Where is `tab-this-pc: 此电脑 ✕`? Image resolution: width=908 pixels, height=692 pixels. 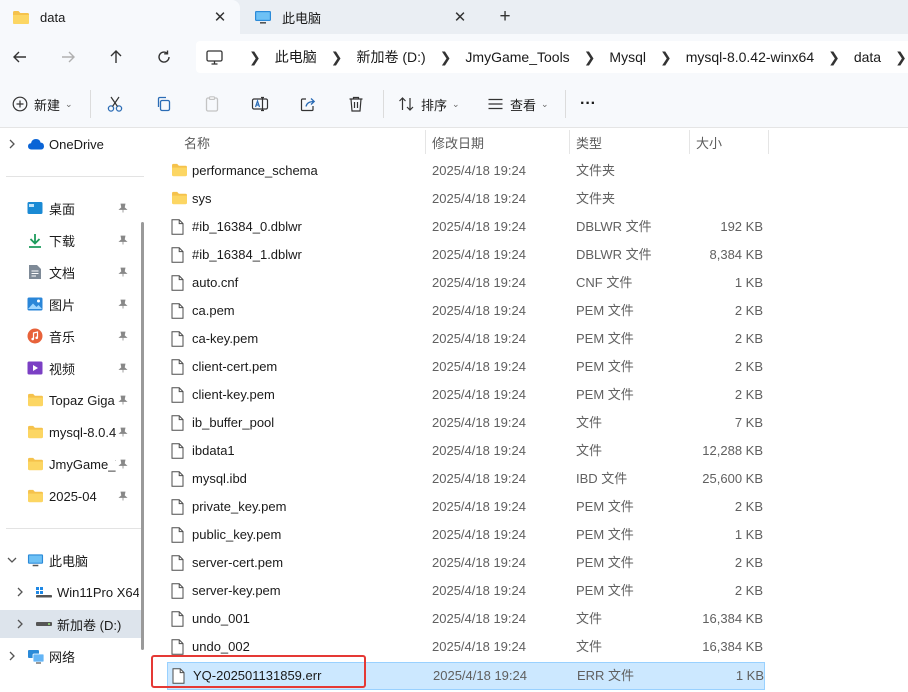
tab-this-pc: 此电脑 ✕ is located at coordinates (361, 17).